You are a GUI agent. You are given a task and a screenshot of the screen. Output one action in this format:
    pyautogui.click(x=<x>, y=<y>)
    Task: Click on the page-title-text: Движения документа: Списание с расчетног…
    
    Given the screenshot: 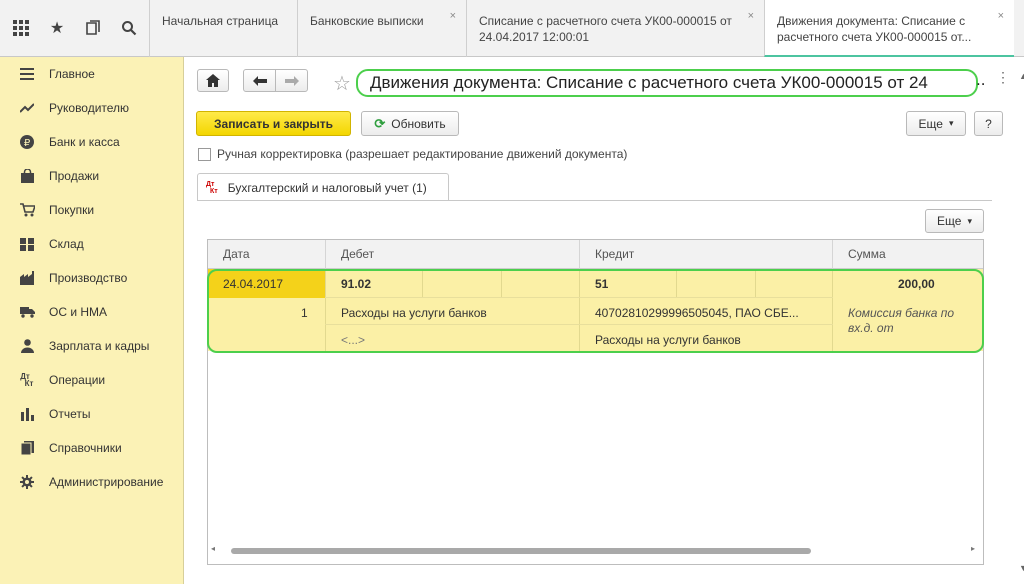 What is the action you would take?
    pyautogui.click(x=649, y=82)
    